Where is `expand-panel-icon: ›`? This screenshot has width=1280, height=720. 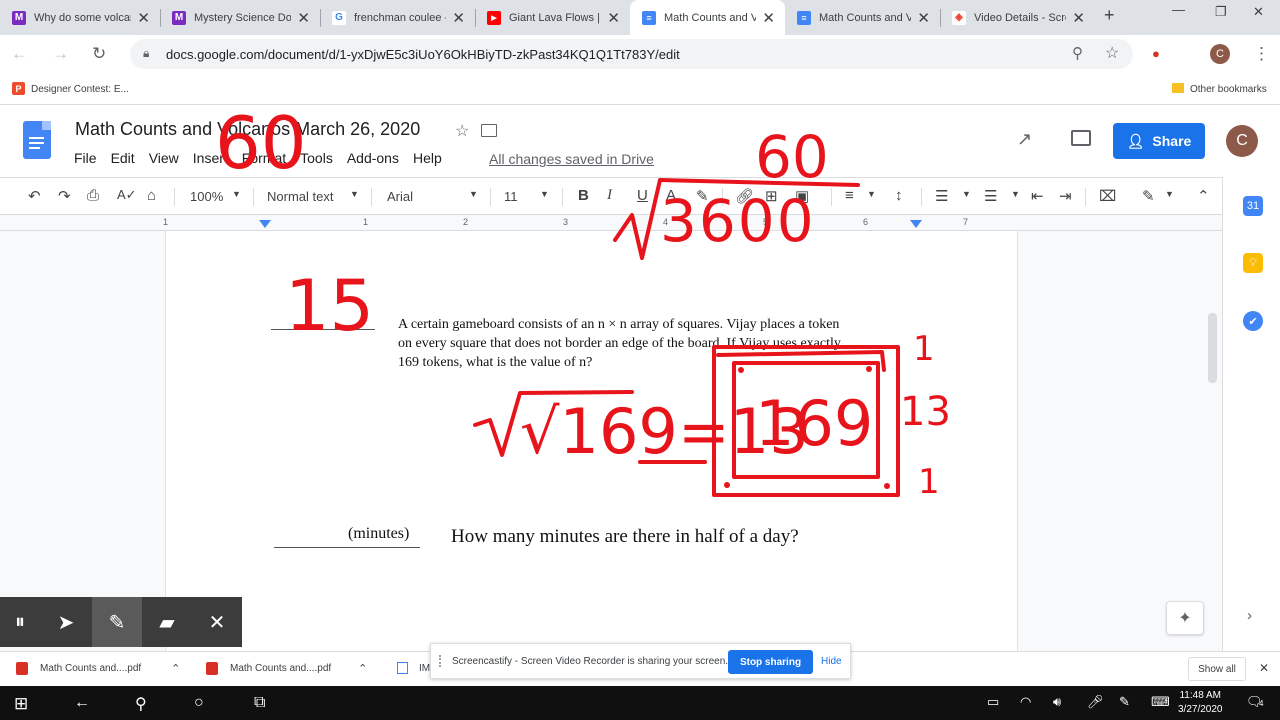
expand-panel-icon: › is located at coordinates (1249, 615).